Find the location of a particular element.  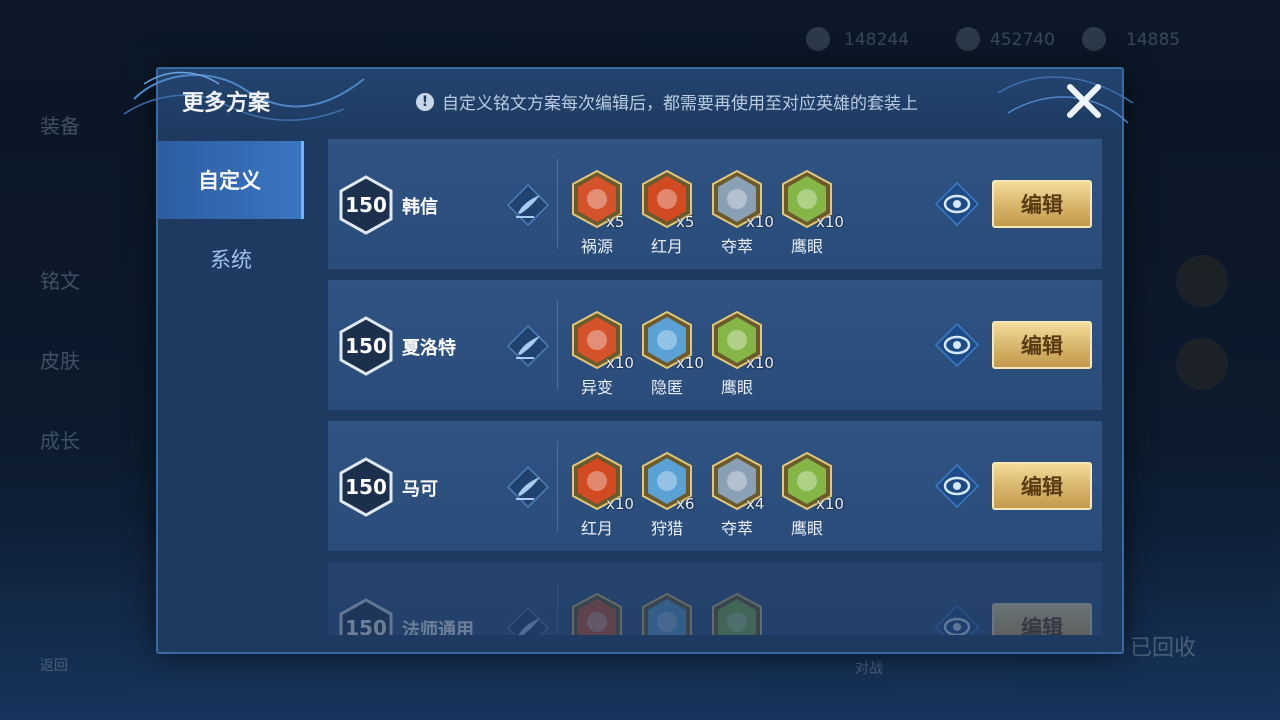

background-side-label: 皮肤 is located at coordinates (60, 361).